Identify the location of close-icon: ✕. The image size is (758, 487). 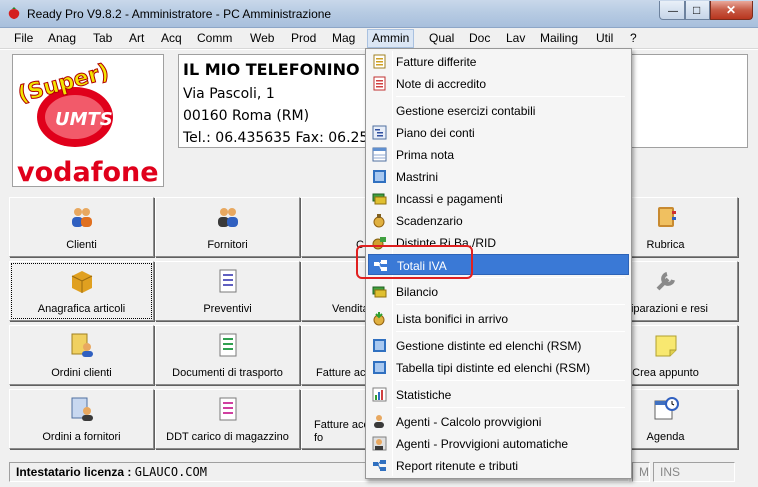
(731, 10).